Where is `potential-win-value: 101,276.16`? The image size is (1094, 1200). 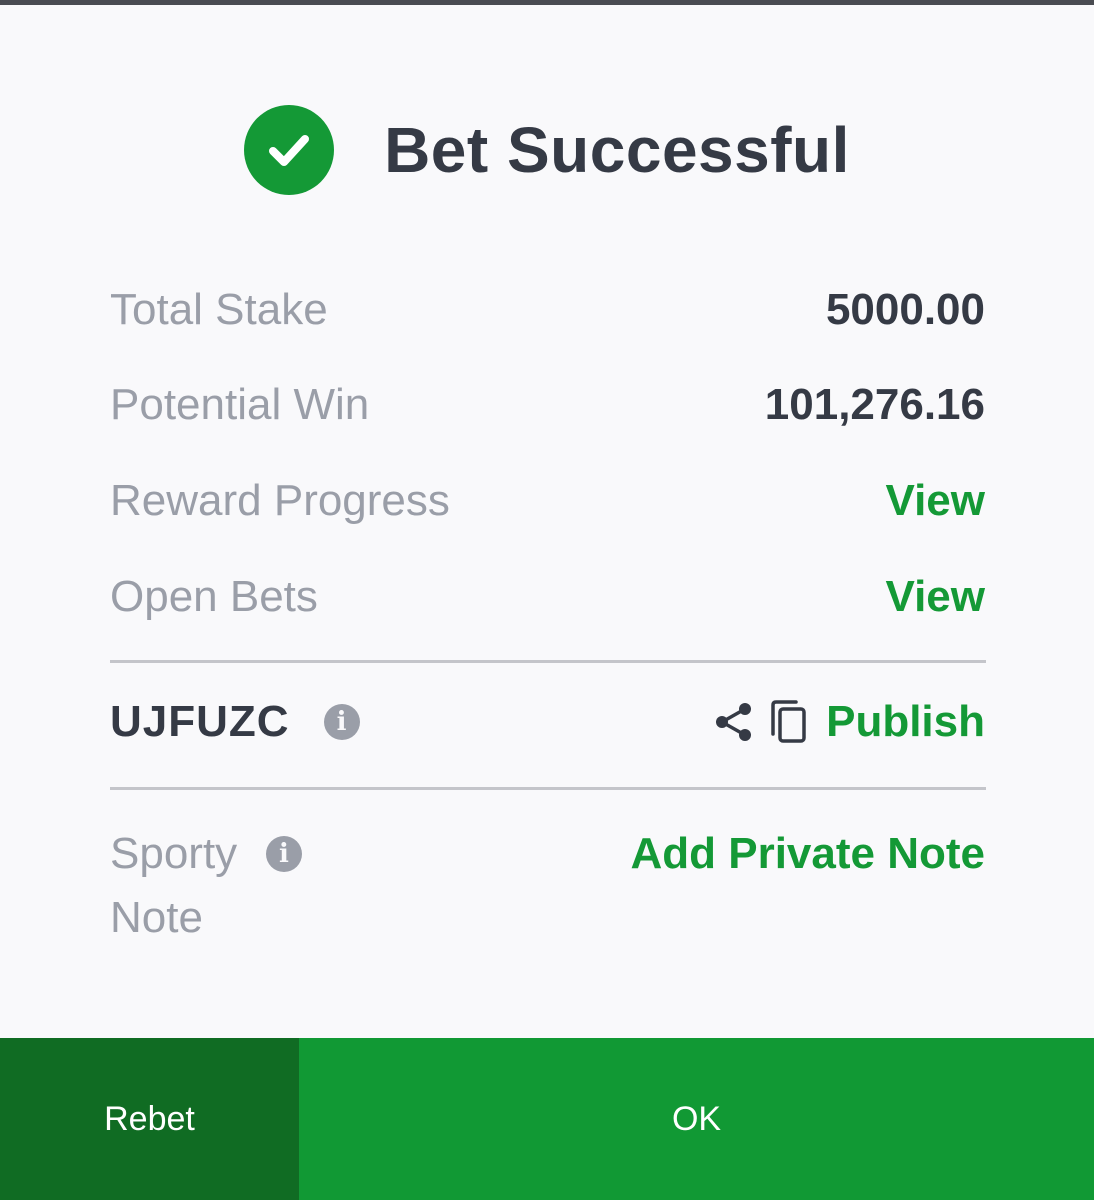
potential-win-value: 101,276.16 is located at coordinates (874, 404).